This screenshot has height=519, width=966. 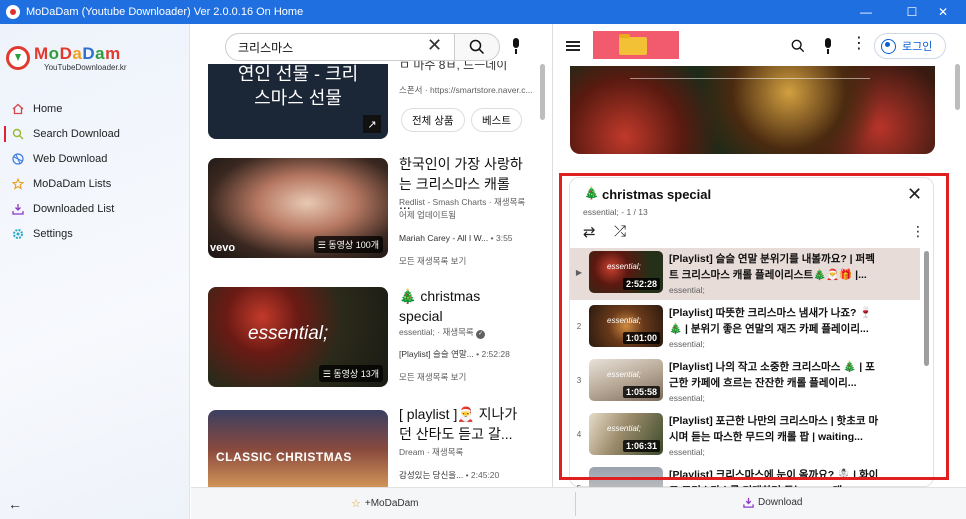 What do you see at coordinates (348, 244) in the screenshot?
I see `video-count-badge: ☰ 동영상 100개` at bounding box center [348, 244].